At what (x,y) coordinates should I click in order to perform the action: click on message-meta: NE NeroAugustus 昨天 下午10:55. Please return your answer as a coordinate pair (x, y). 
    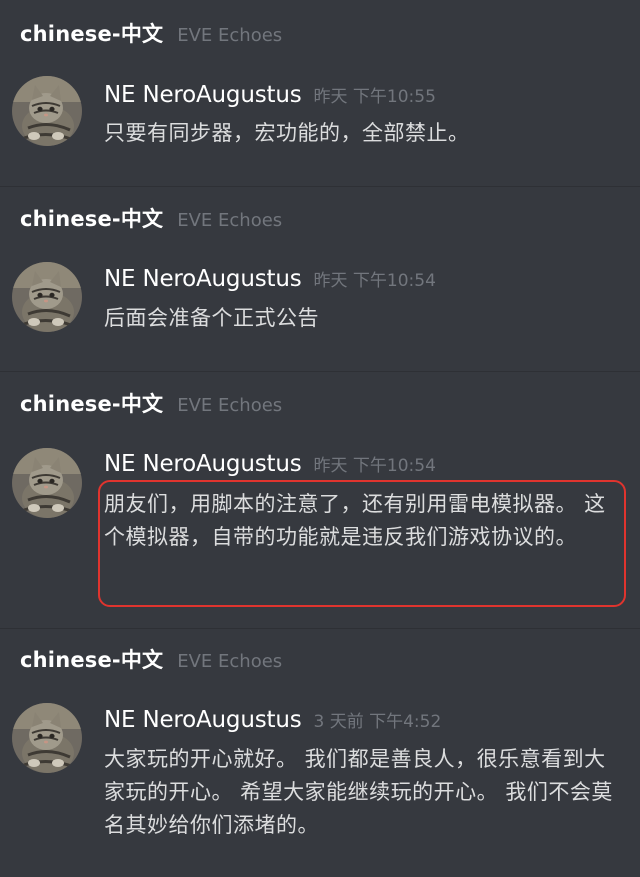
    Looking at the image, I should click on (270, 97).